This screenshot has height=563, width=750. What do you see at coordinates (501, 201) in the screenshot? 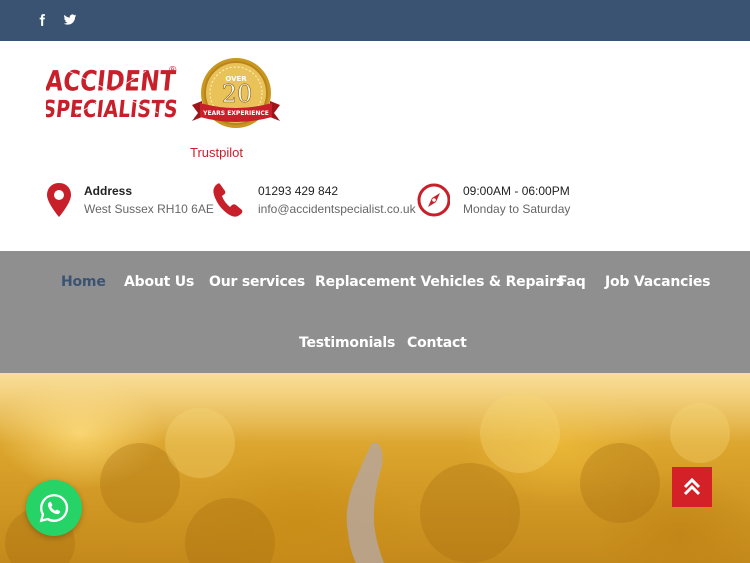
I see `hours-info: 09:00AM - 06:00PM Monday to Saturday` at bounding box center [501, 201].